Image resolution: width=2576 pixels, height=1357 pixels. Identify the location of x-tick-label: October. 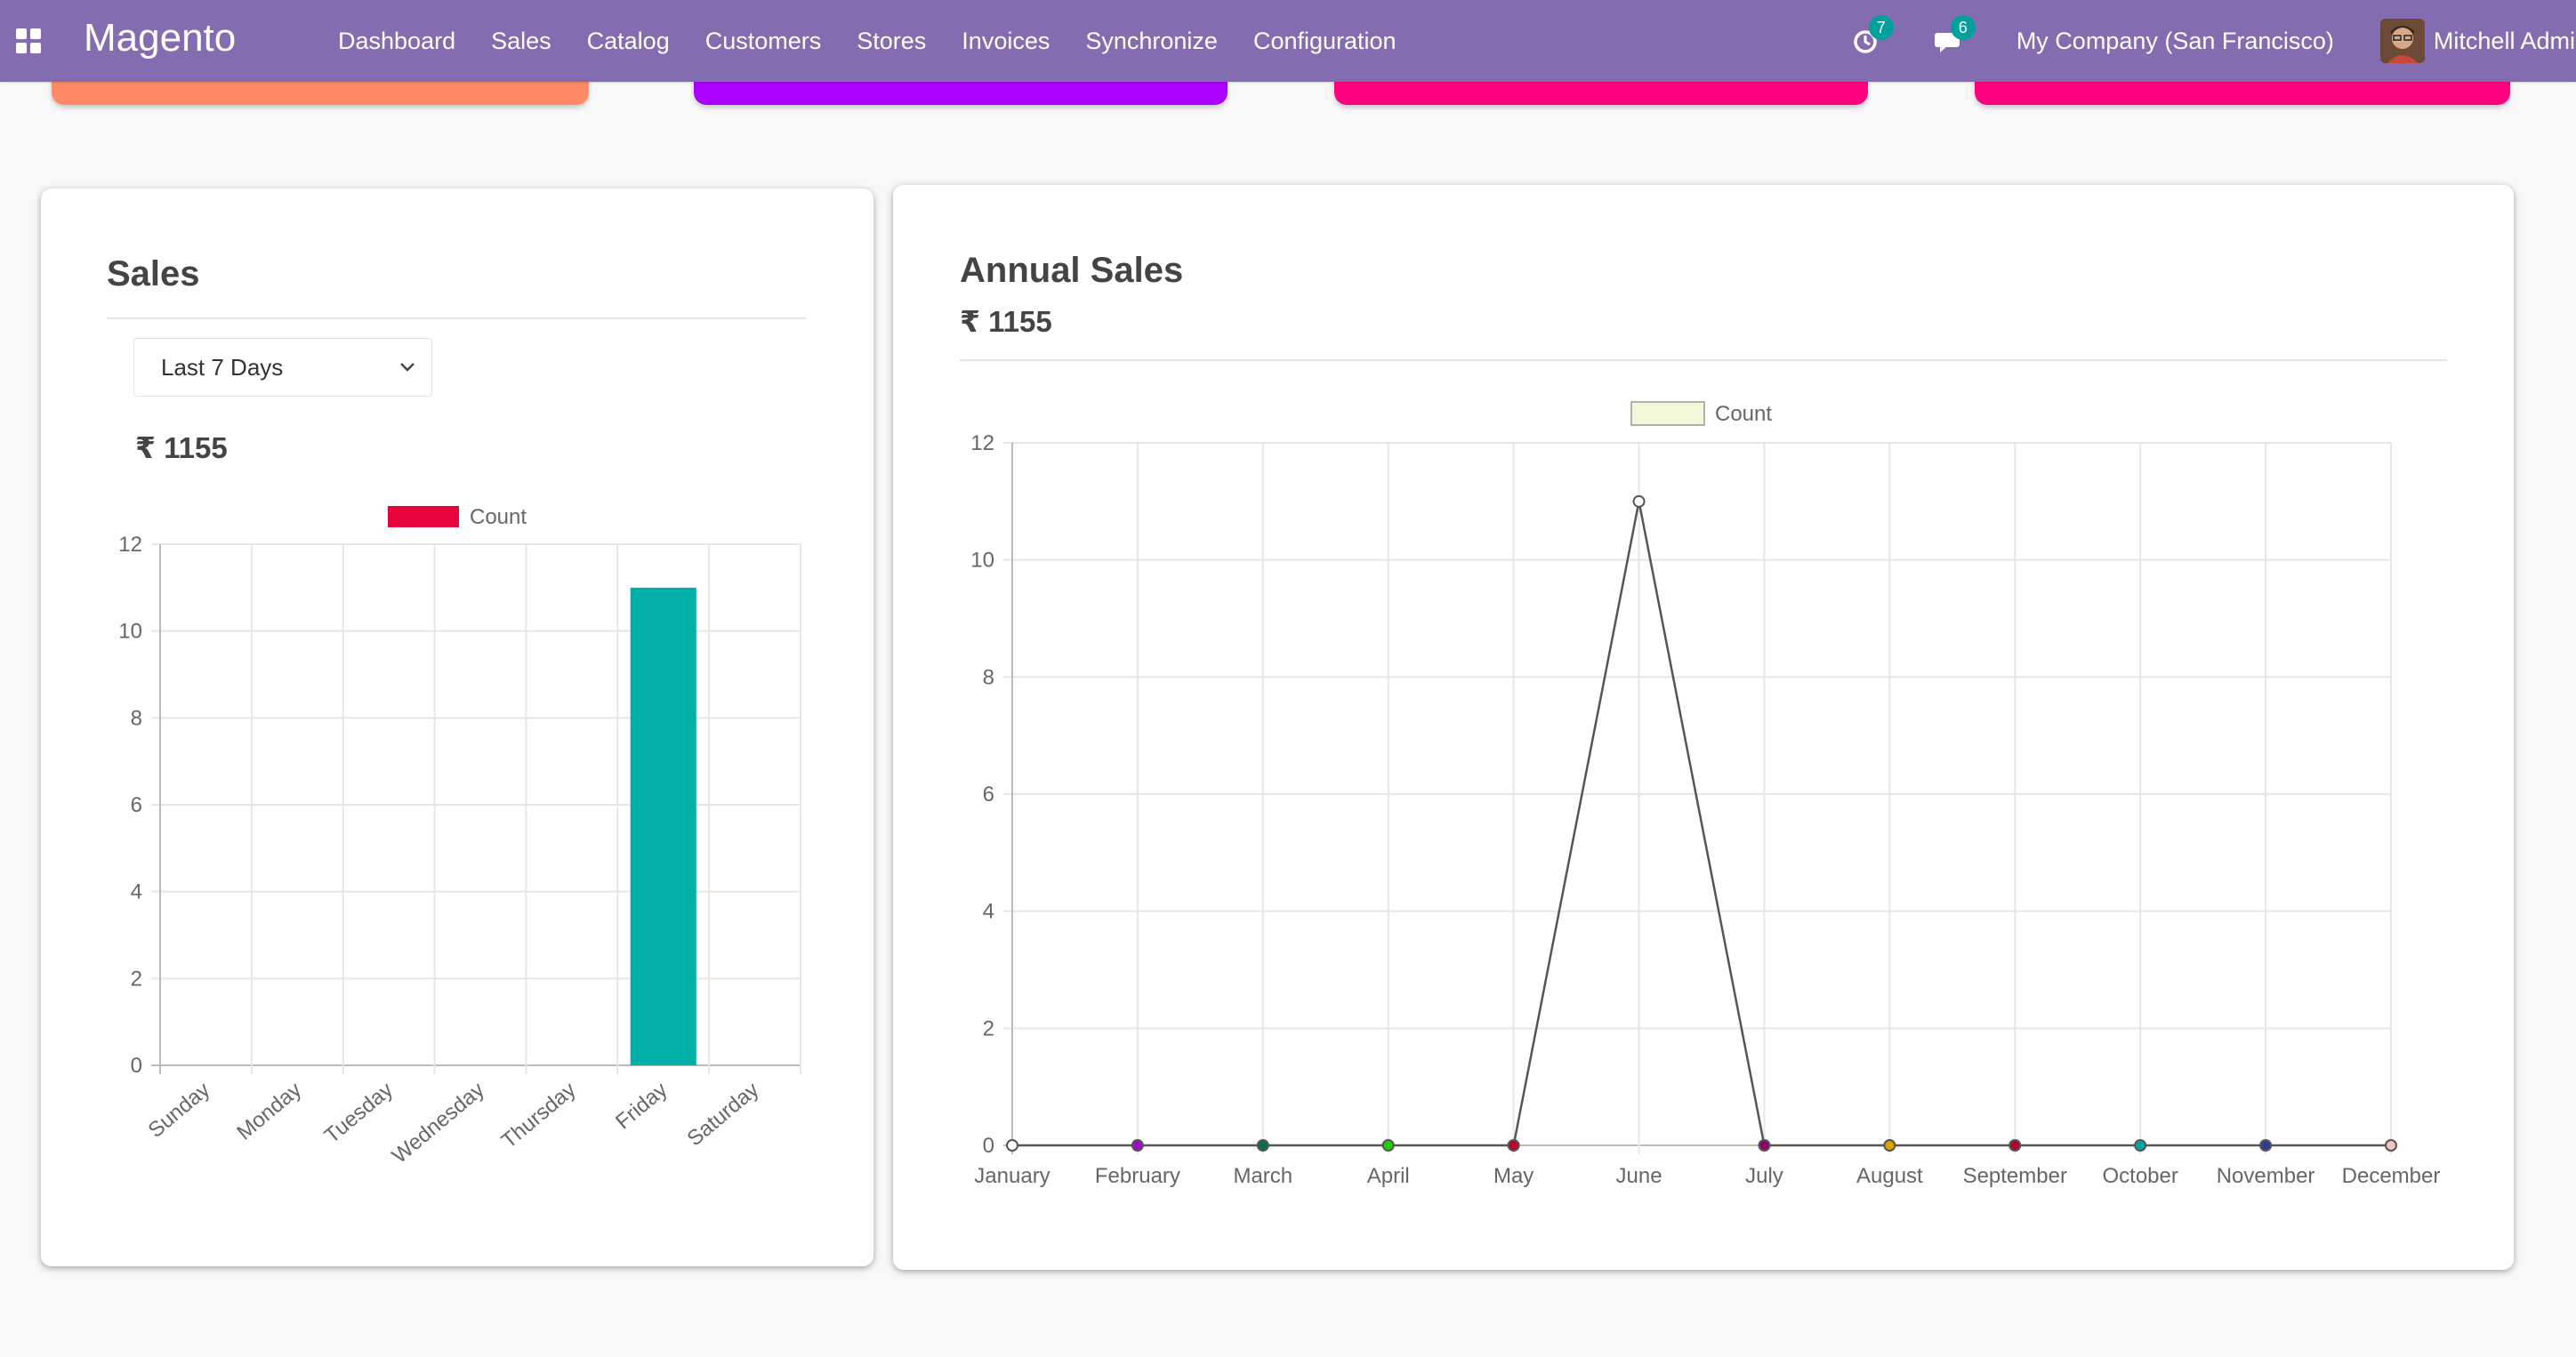
(2140, 1176).